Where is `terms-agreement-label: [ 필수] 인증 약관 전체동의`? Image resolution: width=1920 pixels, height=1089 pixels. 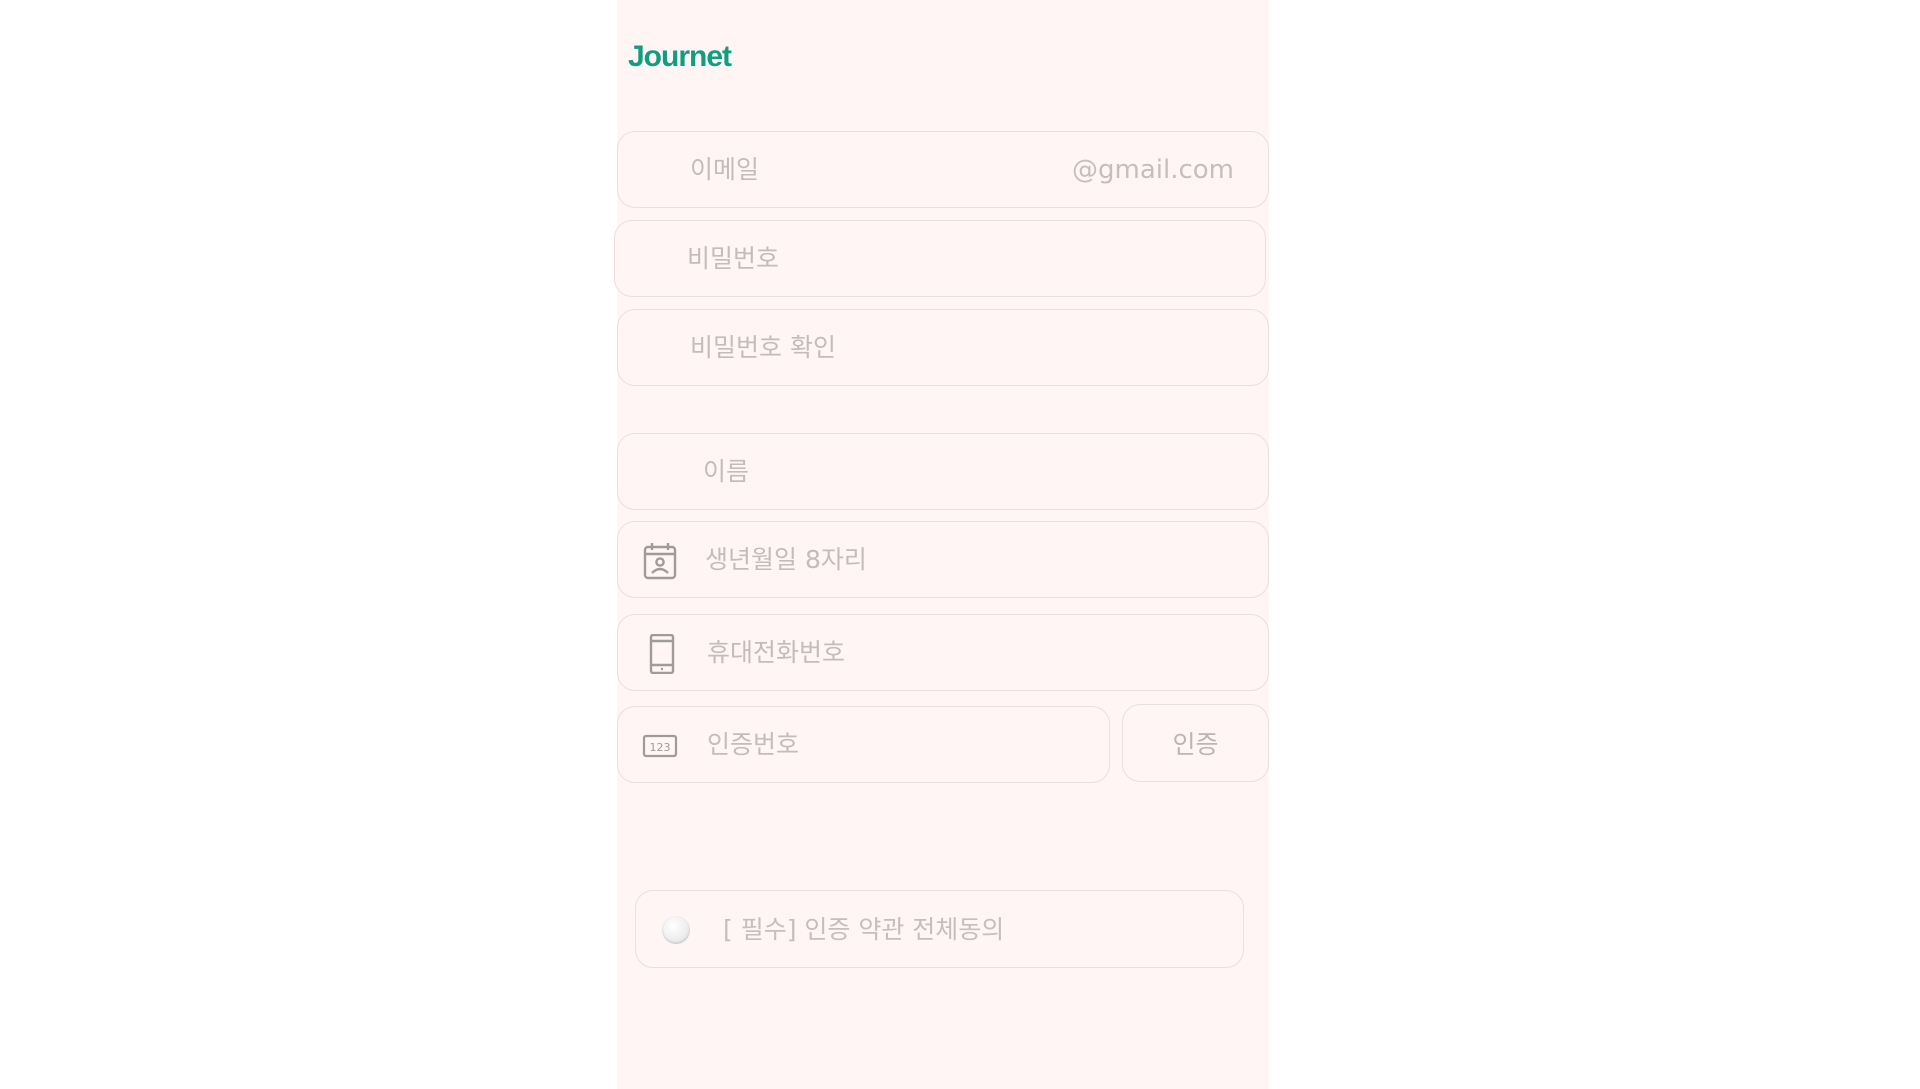 terms-agreement-label: [ 필수] 인증 약관 전체동의 is located at coordinates (864, 929).